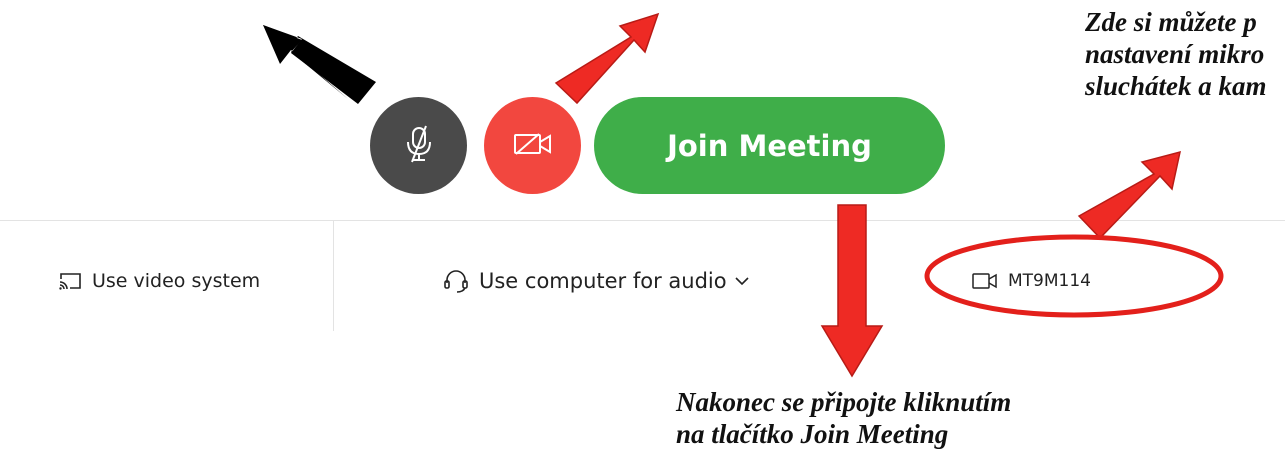 The height and width of the screenshot is (452, 1285). I want to click on headset-icon, so click(456, 281).